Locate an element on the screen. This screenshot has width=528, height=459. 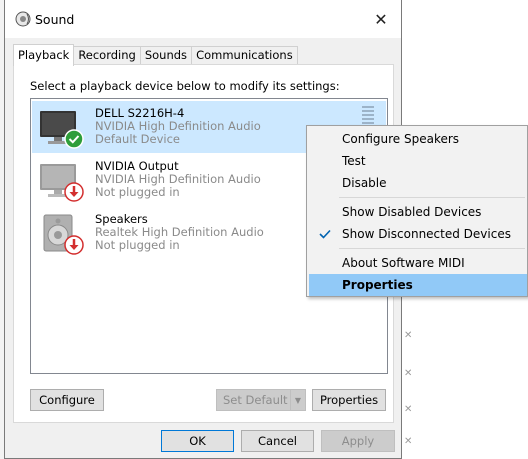
checkmark-icon is located at coordinates (325, 234).